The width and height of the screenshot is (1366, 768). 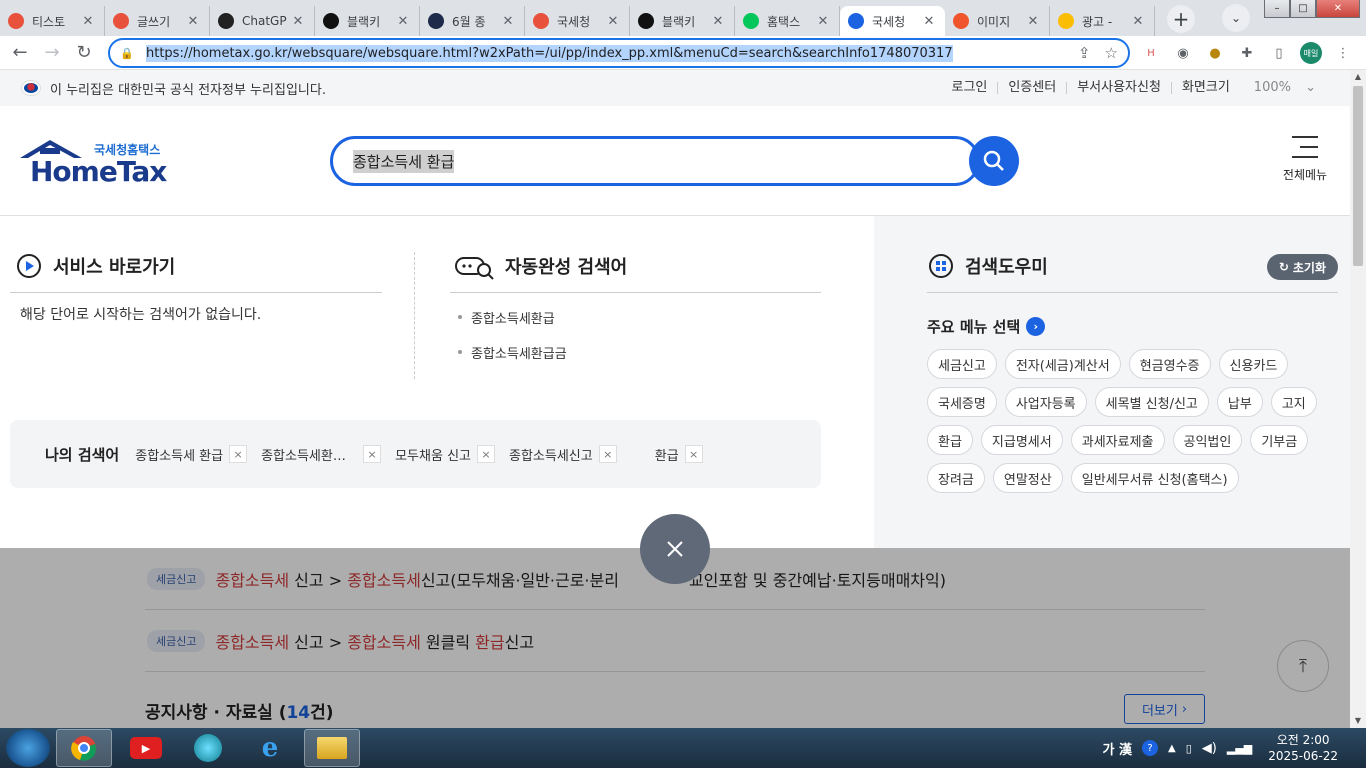 What do you see at coordinates (551, 454) in the screenshot?
I see `keyword-text: 종합소득세신고` at bounding box center [551, 454].